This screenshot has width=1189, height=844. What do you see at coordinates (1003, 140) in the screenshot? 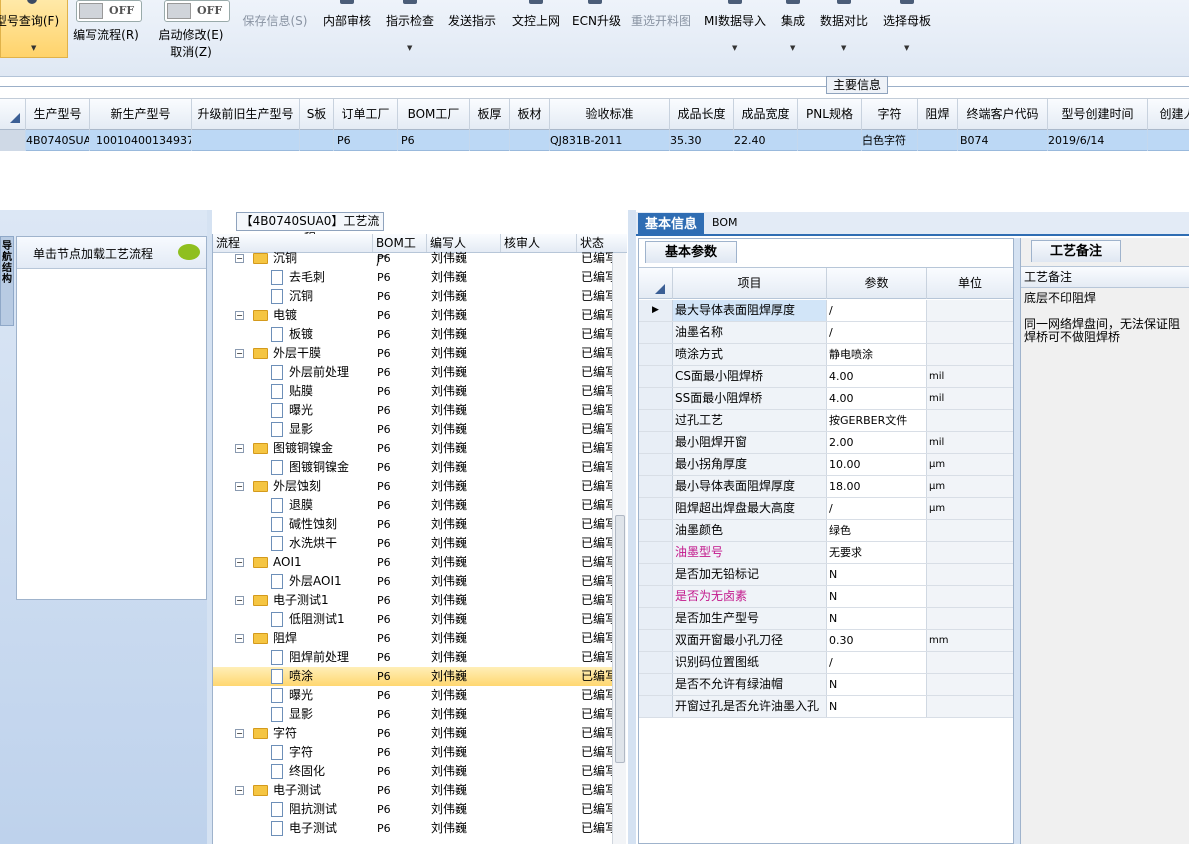
I see `cell: B074` at bounding box center [1003, 140].